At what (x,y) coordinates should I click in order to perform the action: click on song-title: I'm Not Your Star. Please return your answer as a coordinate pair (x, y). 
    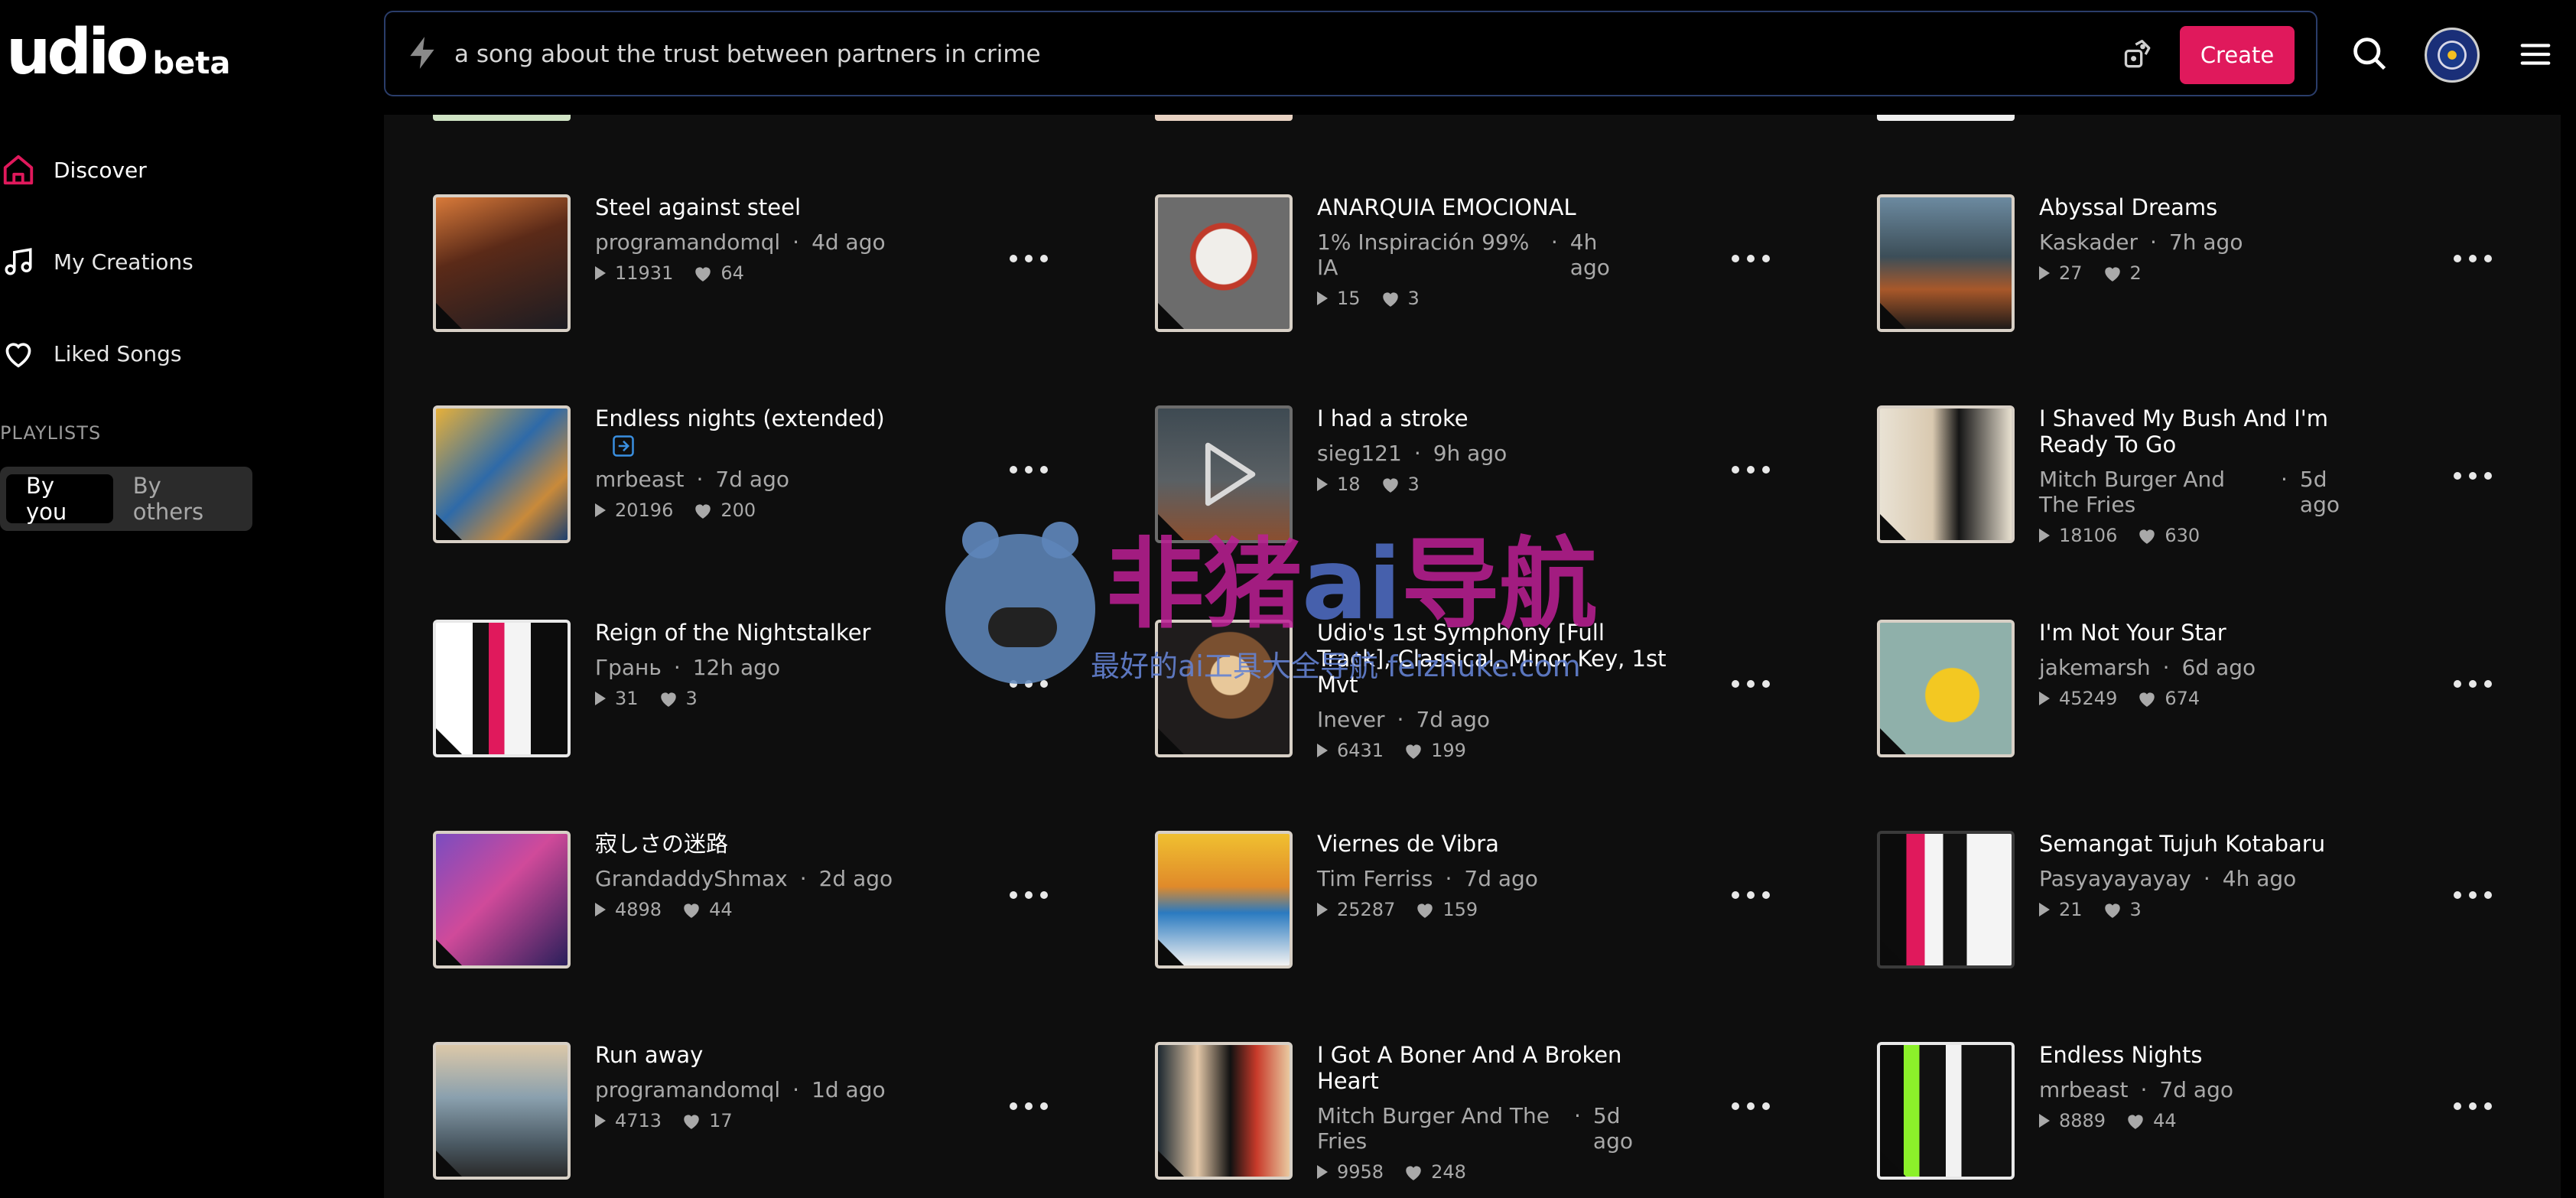
    Looking at the image, I should click on (2199, 633).